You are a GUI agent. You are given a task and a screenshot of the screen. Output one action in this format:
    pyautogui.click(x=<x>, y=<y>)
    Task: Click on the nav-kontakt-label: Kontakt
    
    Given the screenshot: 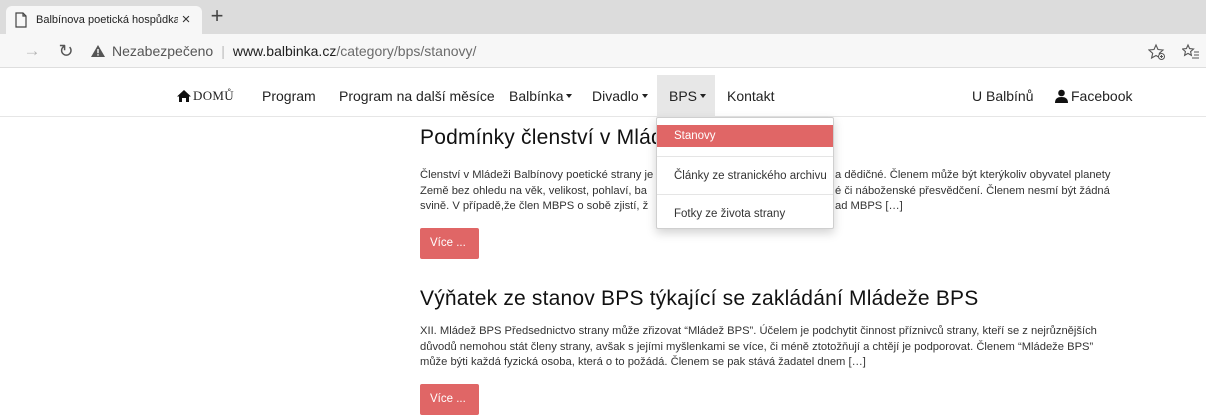 What is the action you would take?
    pyautogui.click(x=751, y=96)
    